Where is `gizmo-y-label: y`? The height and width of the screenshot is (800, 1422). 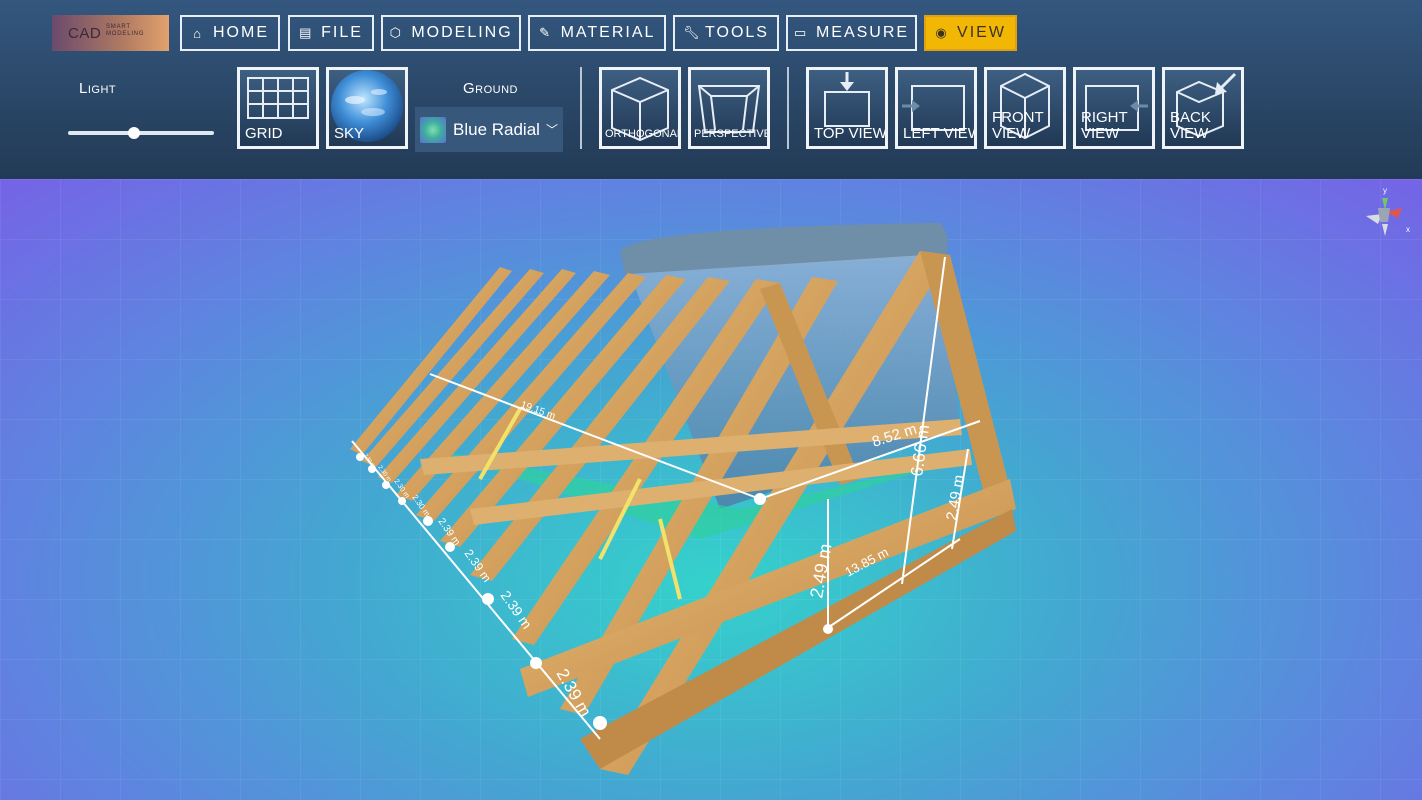
gizmo-y-label: y is located at coordinates (1385, 190).